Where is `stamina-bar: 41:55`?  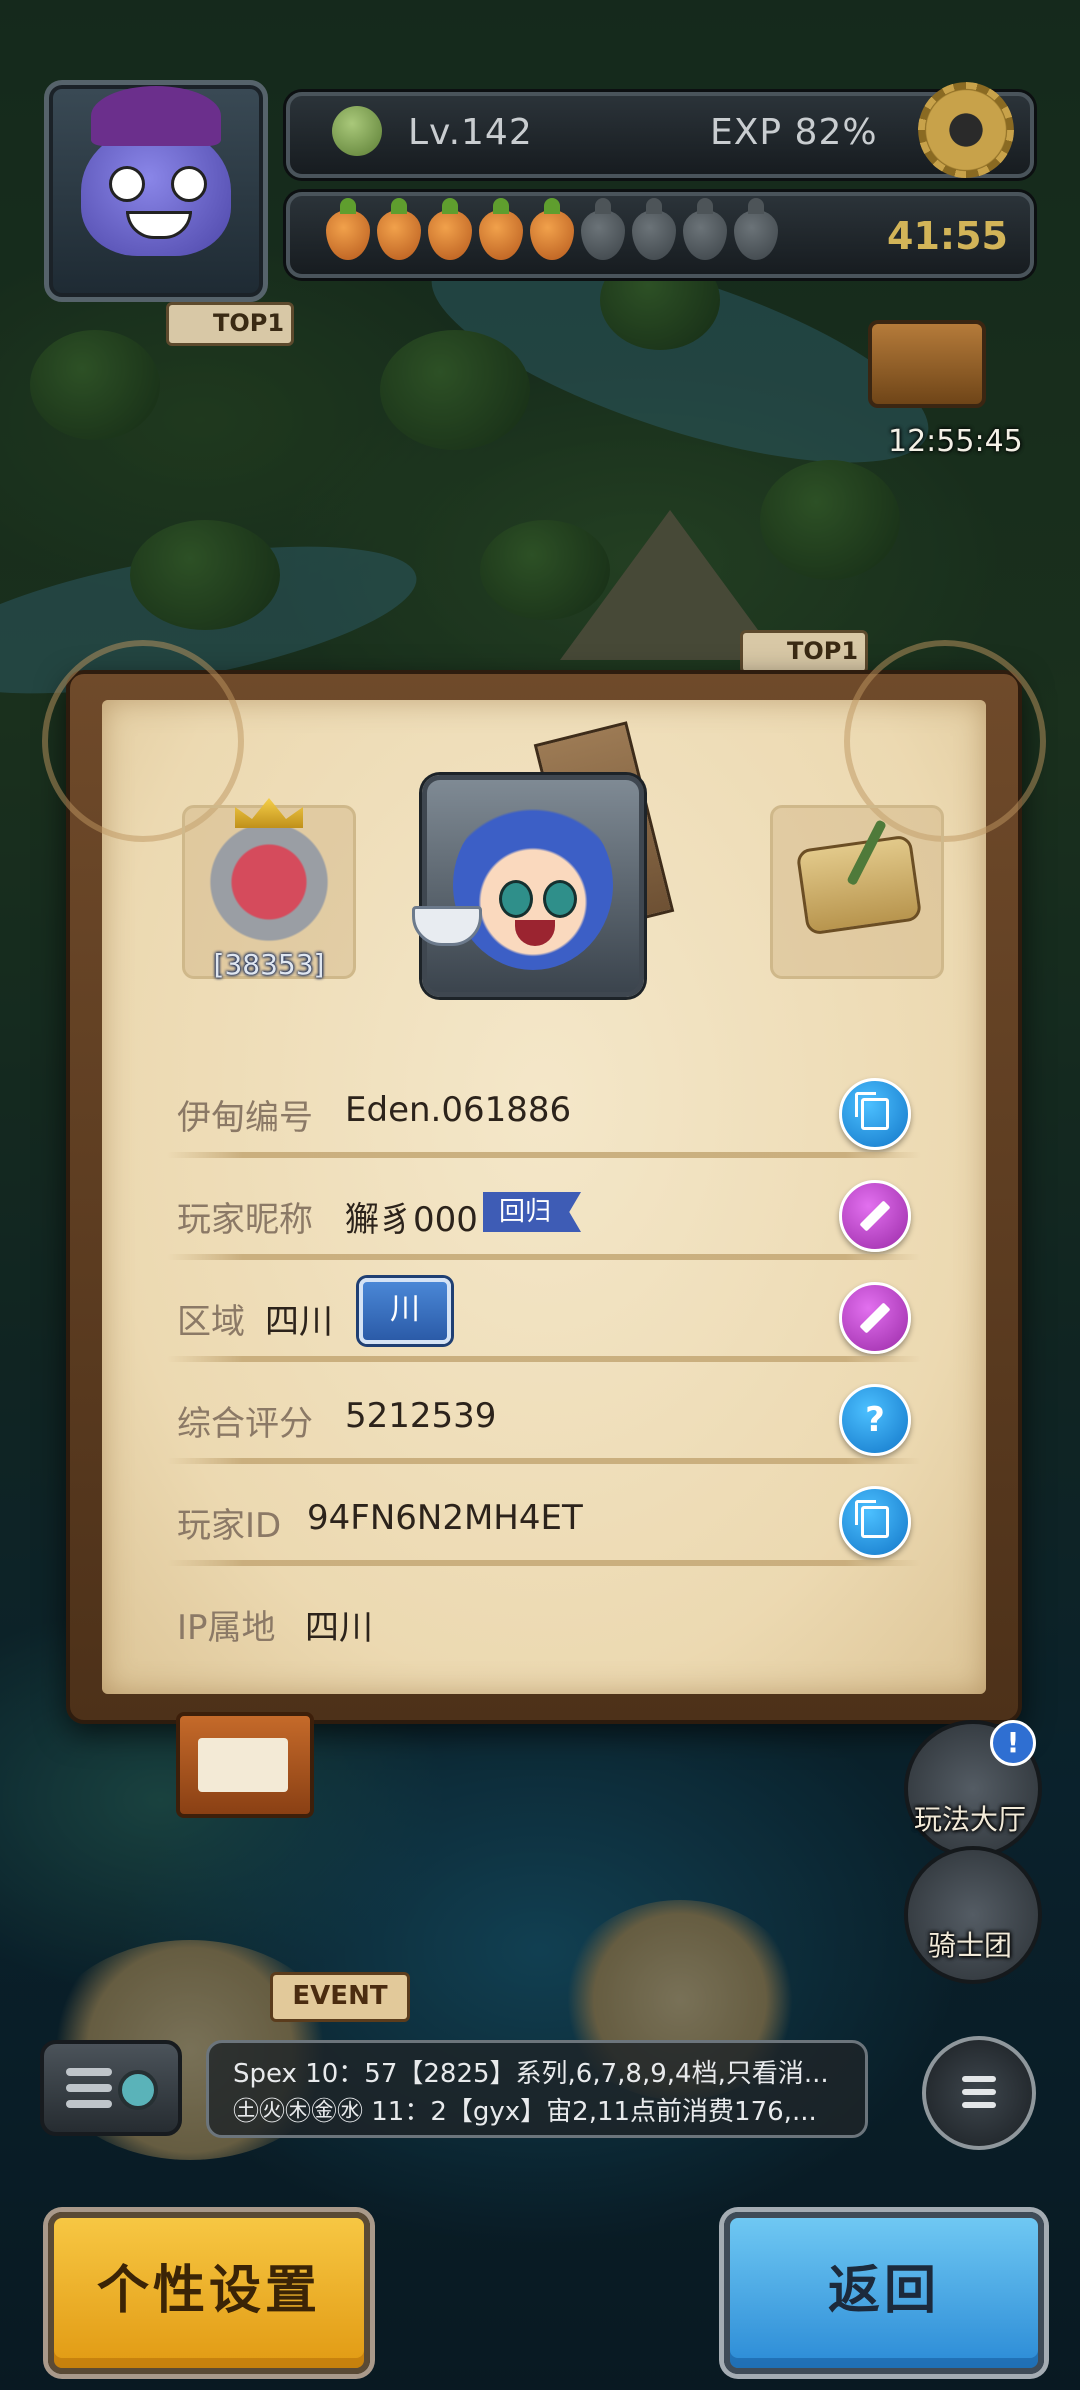
stamina-bar: 41:55 is located at coordinates (660, 235).